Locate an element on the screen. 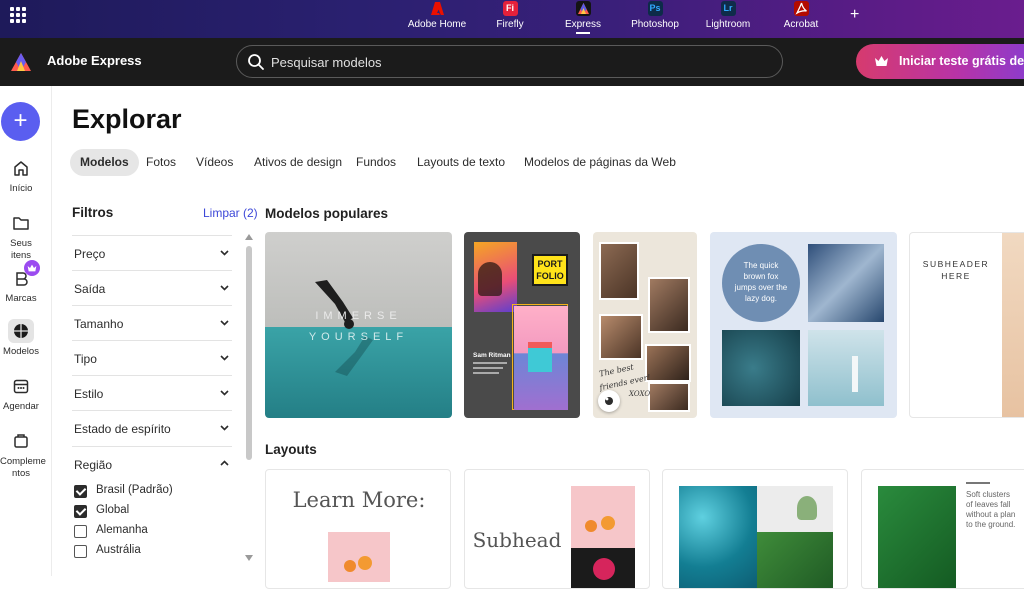 Image resolution: width=1024 pixels, height=589 pixels. section-title-layouts: Layouts is located at coordinates (291, 449).